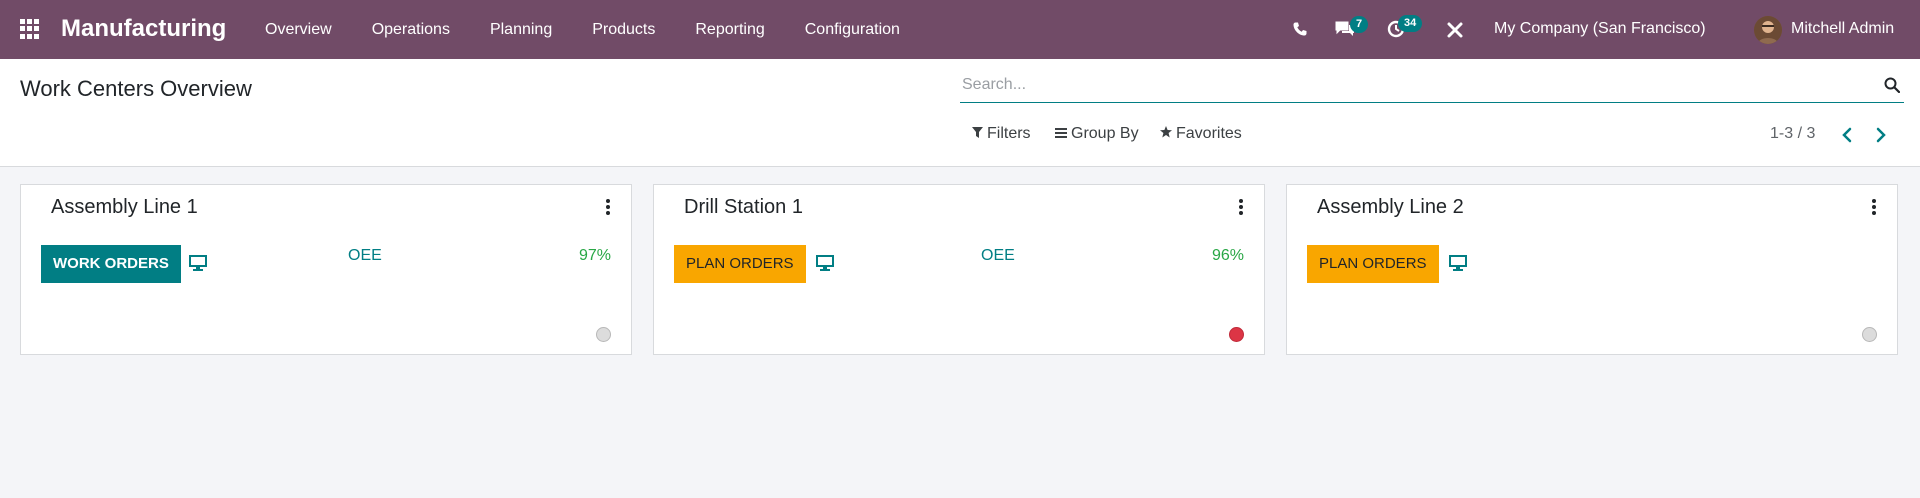  I want to click on search-input, so click(1410, 85).